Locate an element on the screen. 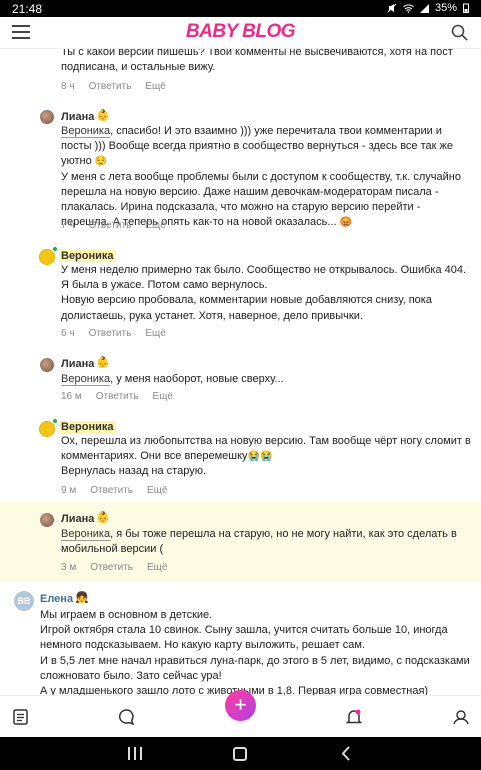 The width and height of the screenshot is (481, 770). comment-time: 16 м is located at coordinates (71, 396).